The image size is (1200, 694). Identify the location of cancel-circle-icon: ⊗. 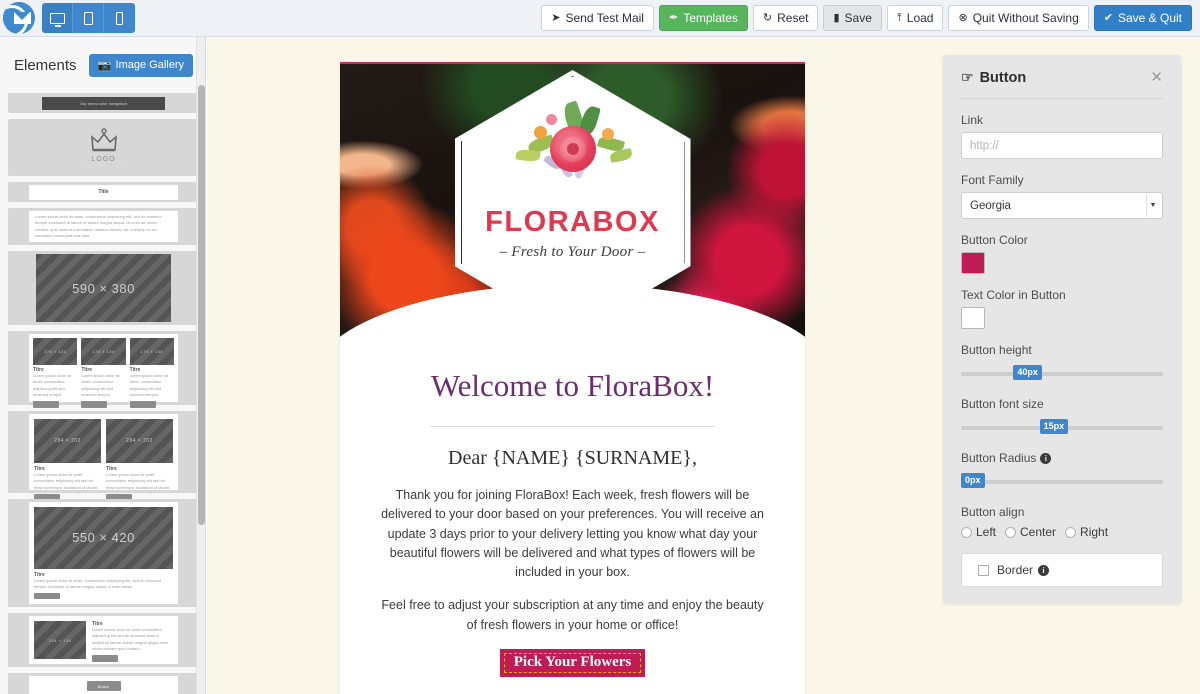
(963, 17).